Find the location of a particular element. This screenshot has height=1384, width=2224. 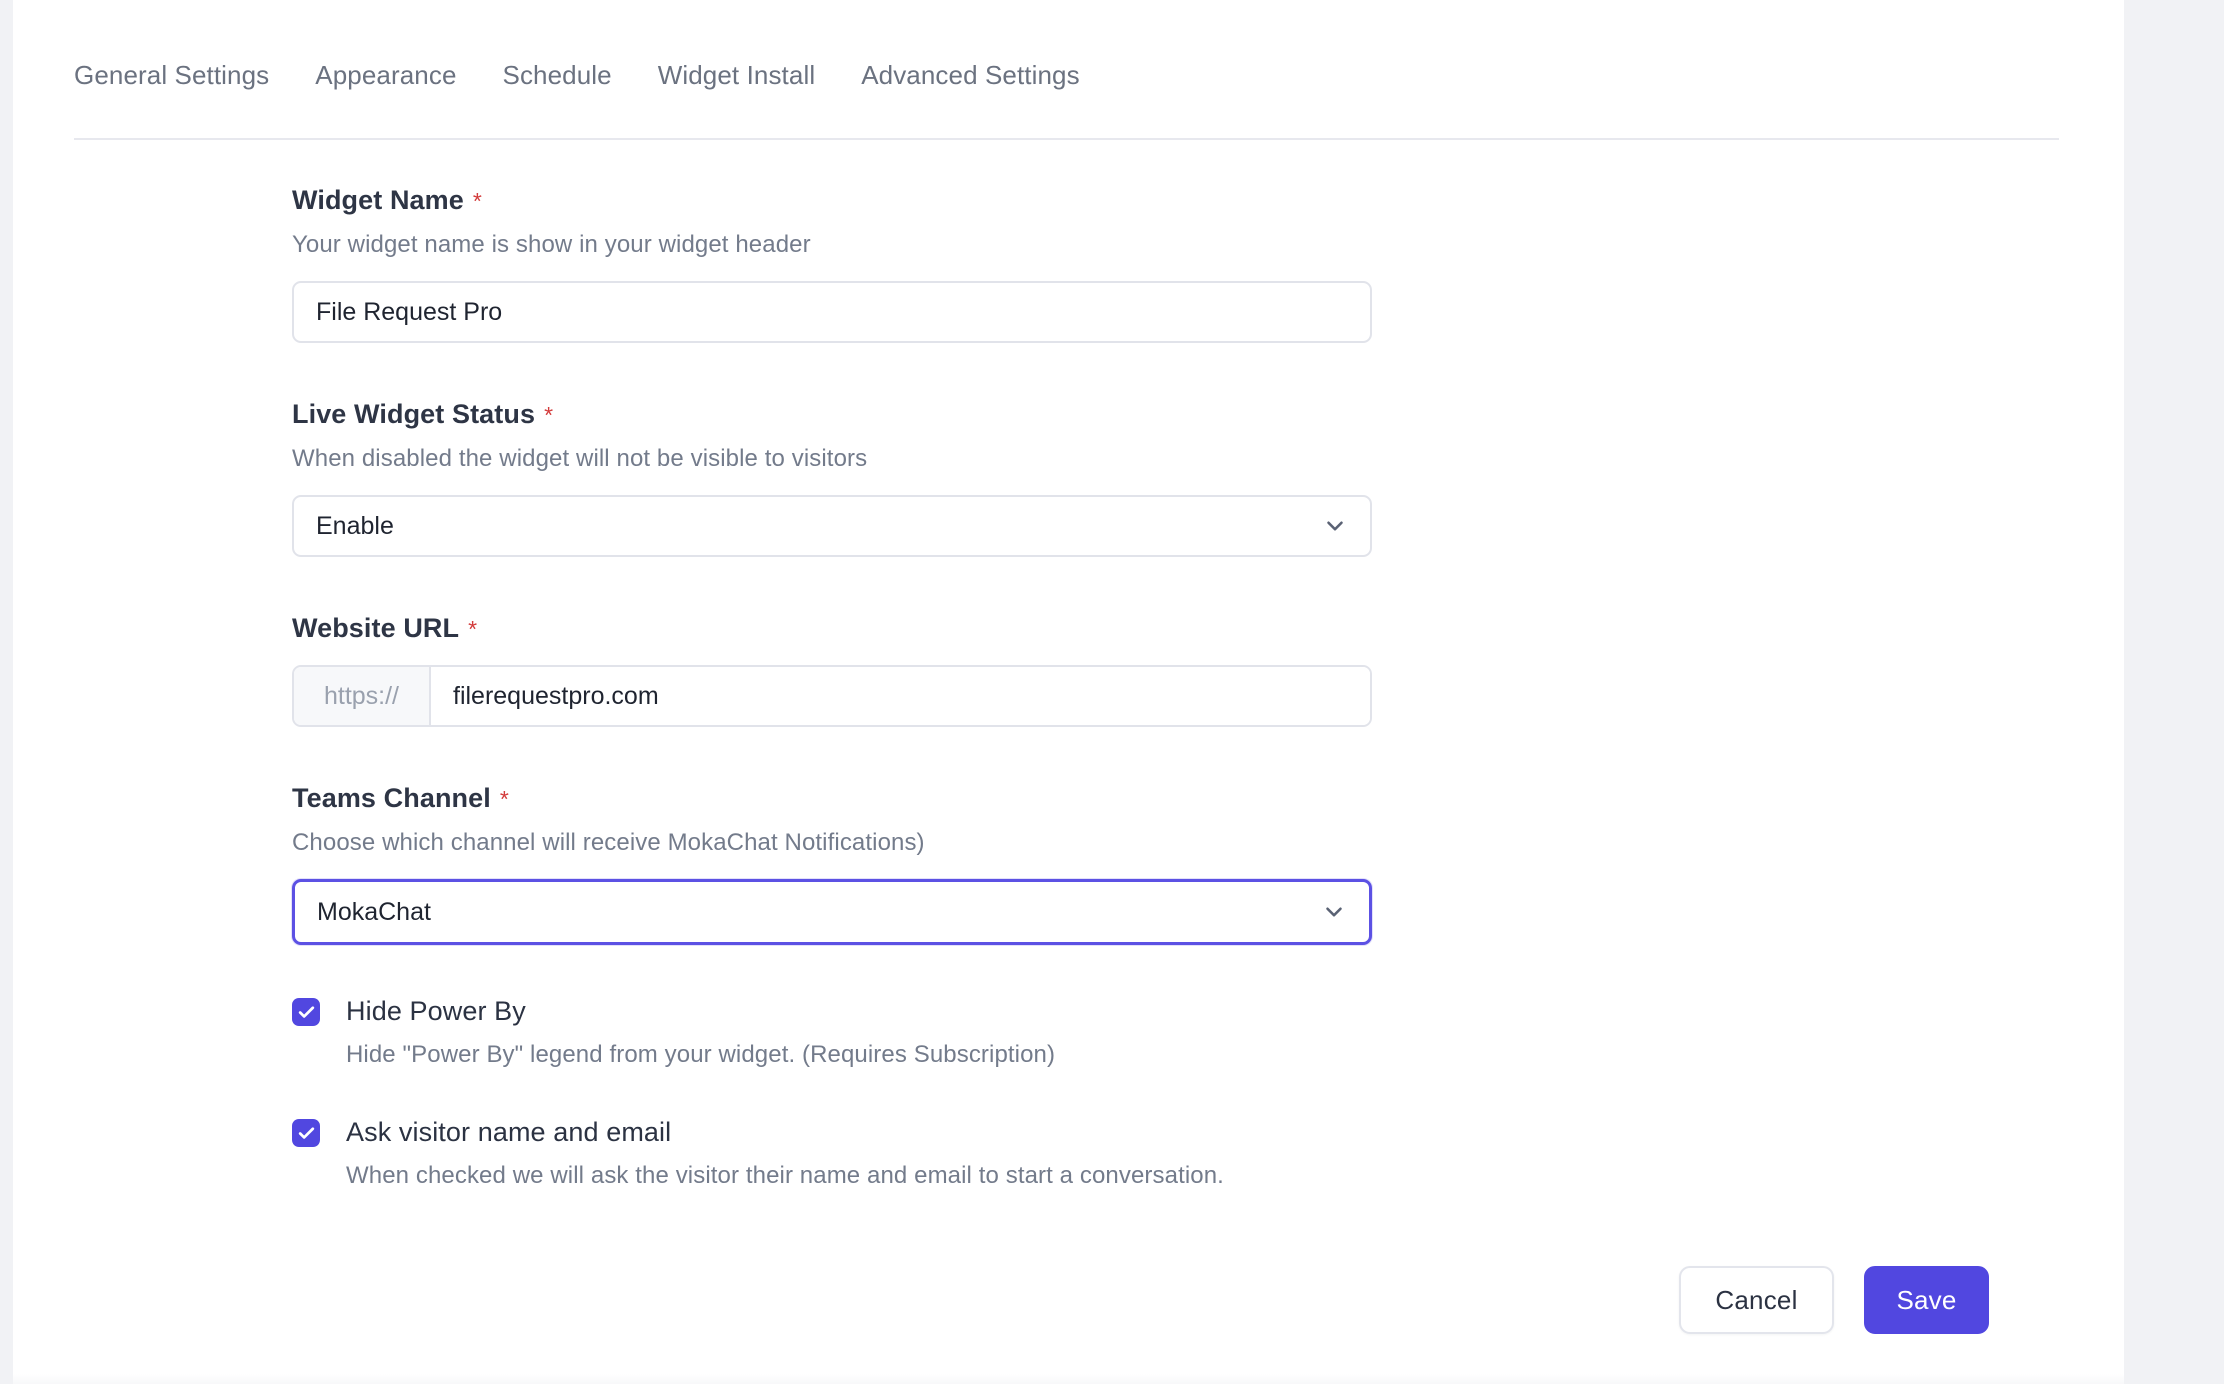

tab-schedule: Schedule is located at coordinates (557, 75).